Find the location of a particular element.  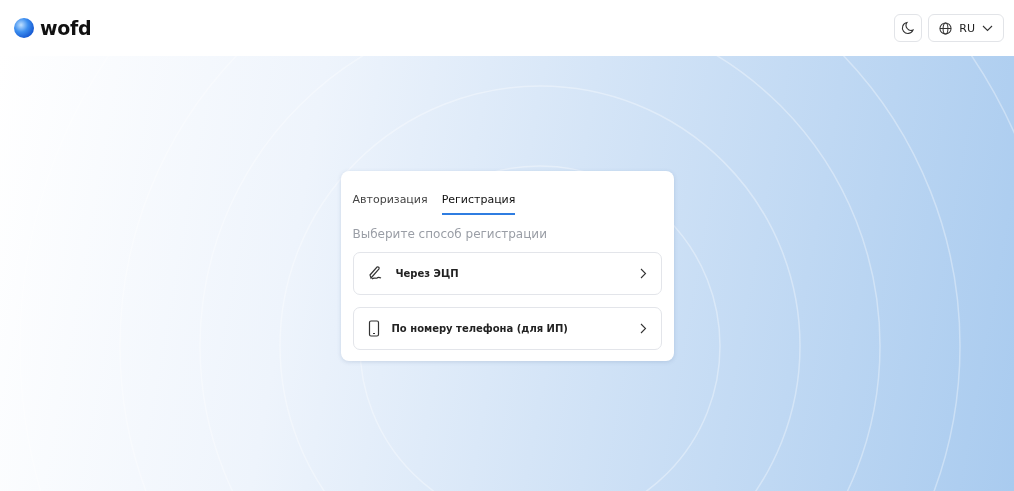

moon-icon is located at coordinates (908, 28).